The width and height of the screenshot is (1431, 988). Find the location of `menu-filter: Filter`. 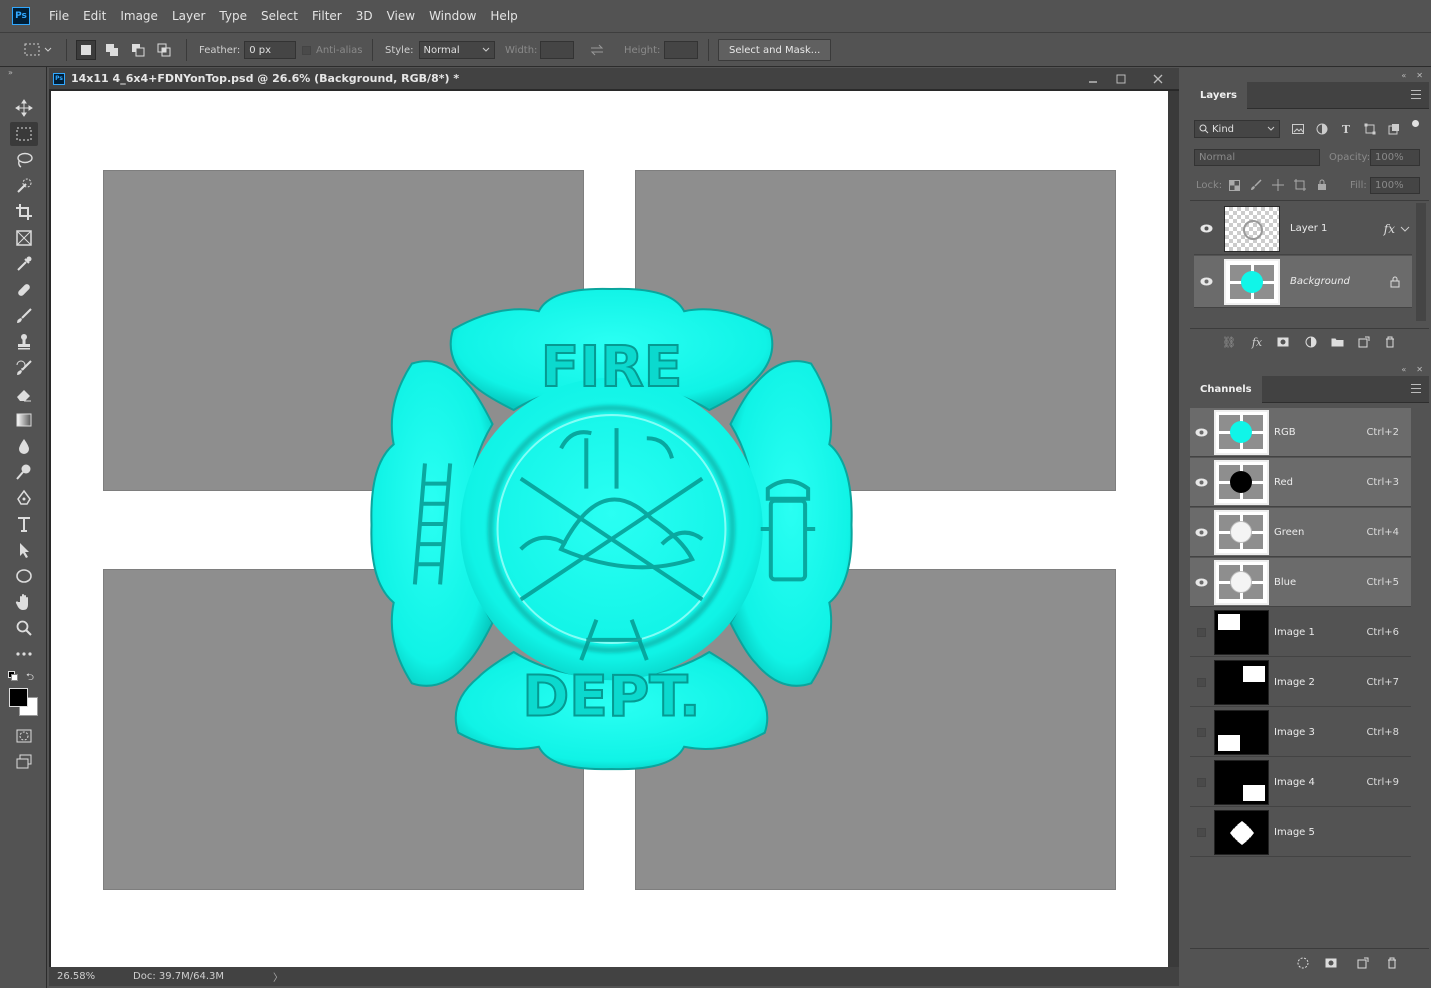

menu-filter: Filter is located at coordinates (327, 16).